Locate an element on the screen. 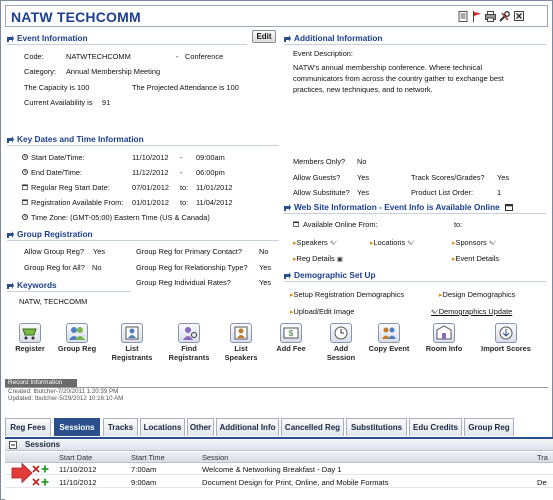 The width and height of the screenshot is (553, 500). group-registration-header: Group Registration is located at coordinates (143, 235).